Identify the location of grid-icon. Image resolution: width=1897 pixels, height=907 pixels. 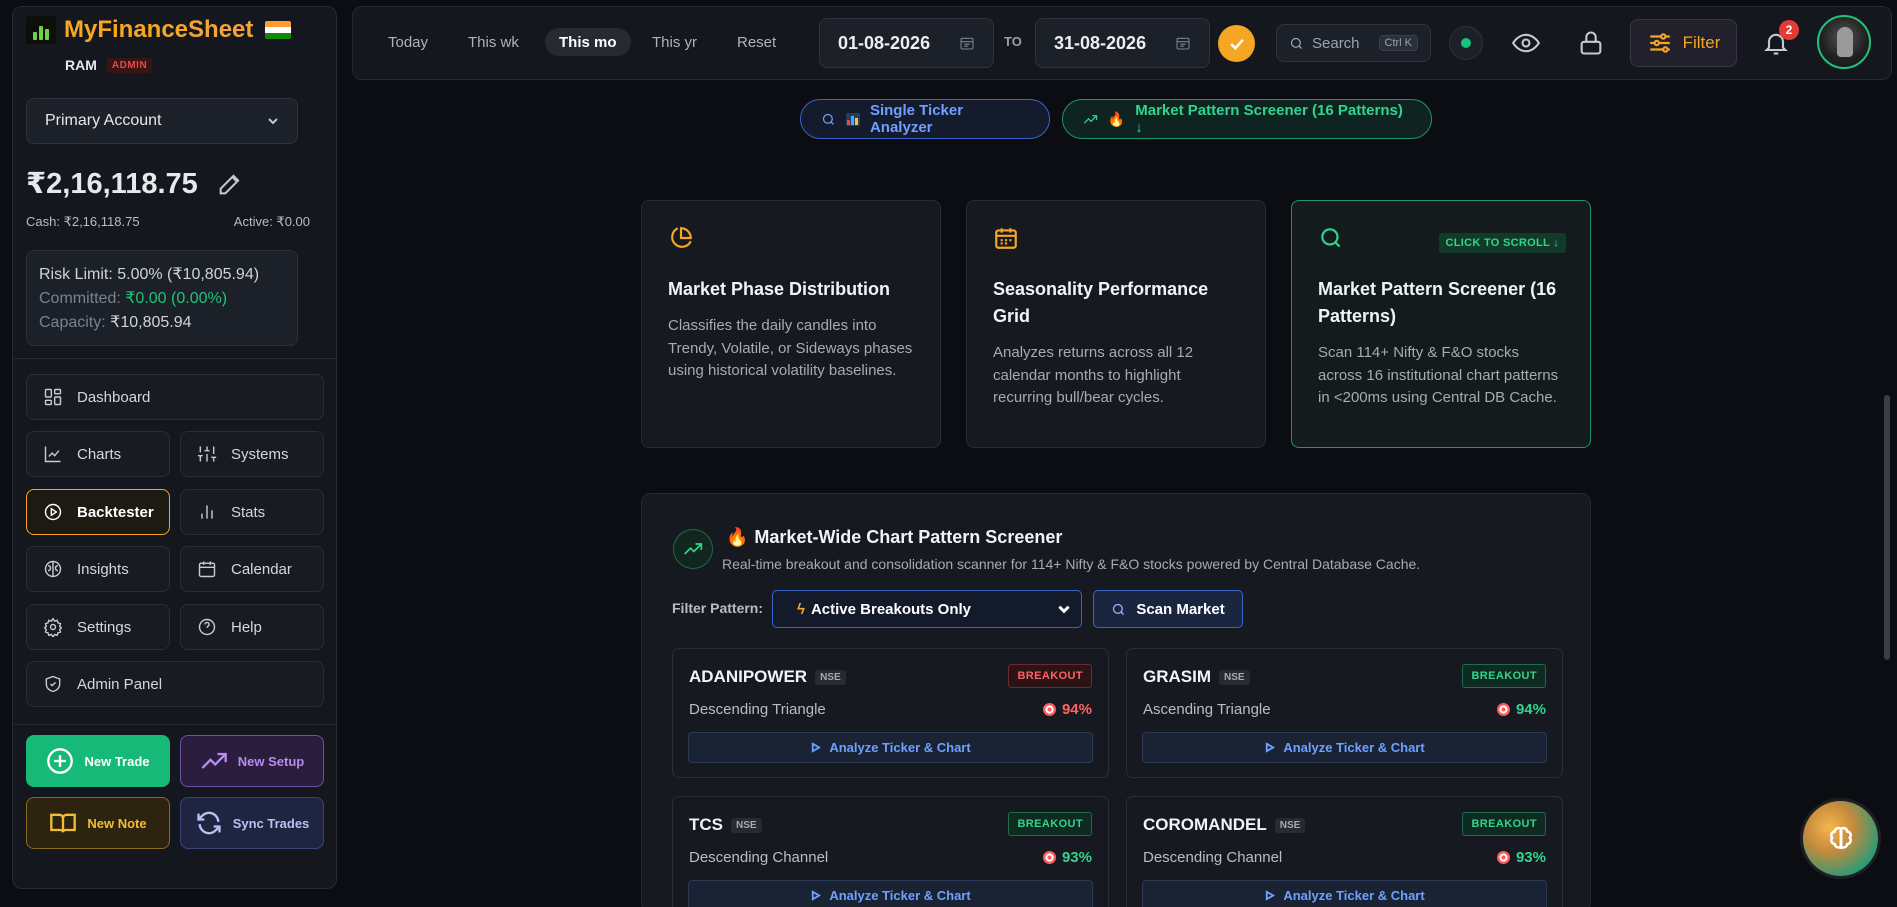
(53, 397).